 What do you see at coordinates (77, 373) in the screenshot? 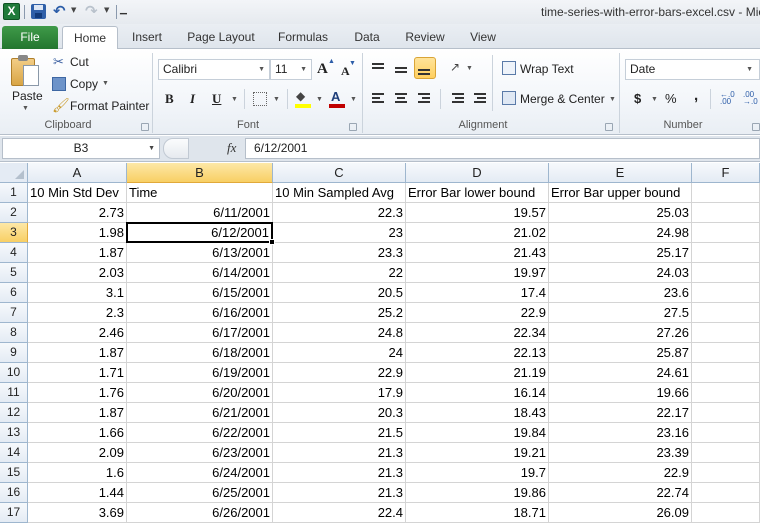
I see `table-cell: 1.71` at bounding box center [77, 373].